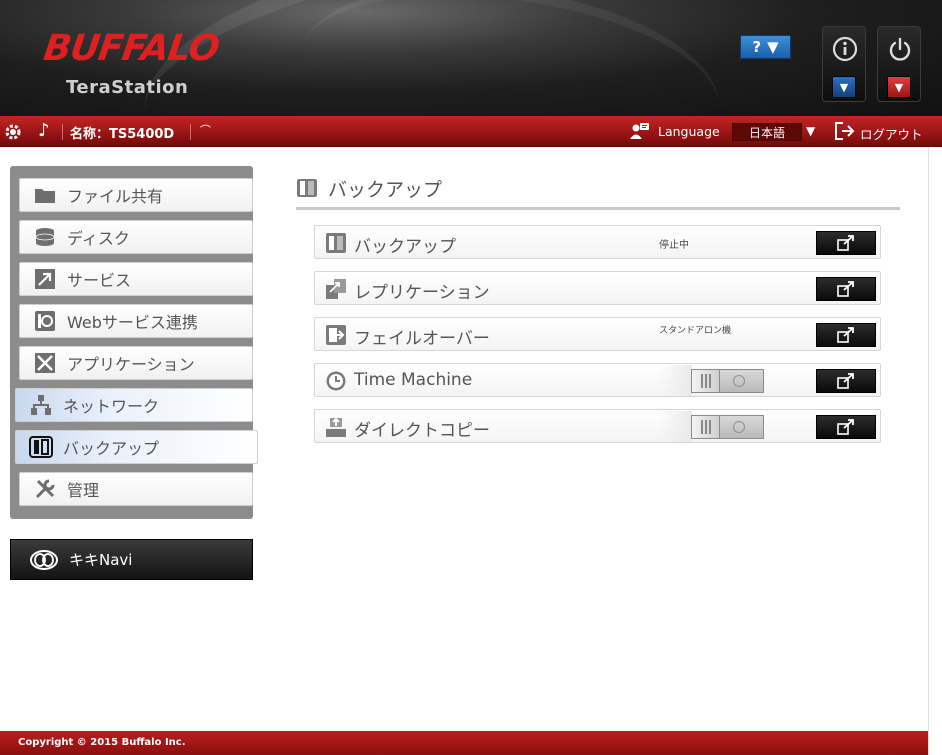 Image resolution: width=942 pixels, height=755 pixels. What do you see at coordinates (900, 49) in the screenshot?
I see `power-icon` at bounding box center [900, 49].